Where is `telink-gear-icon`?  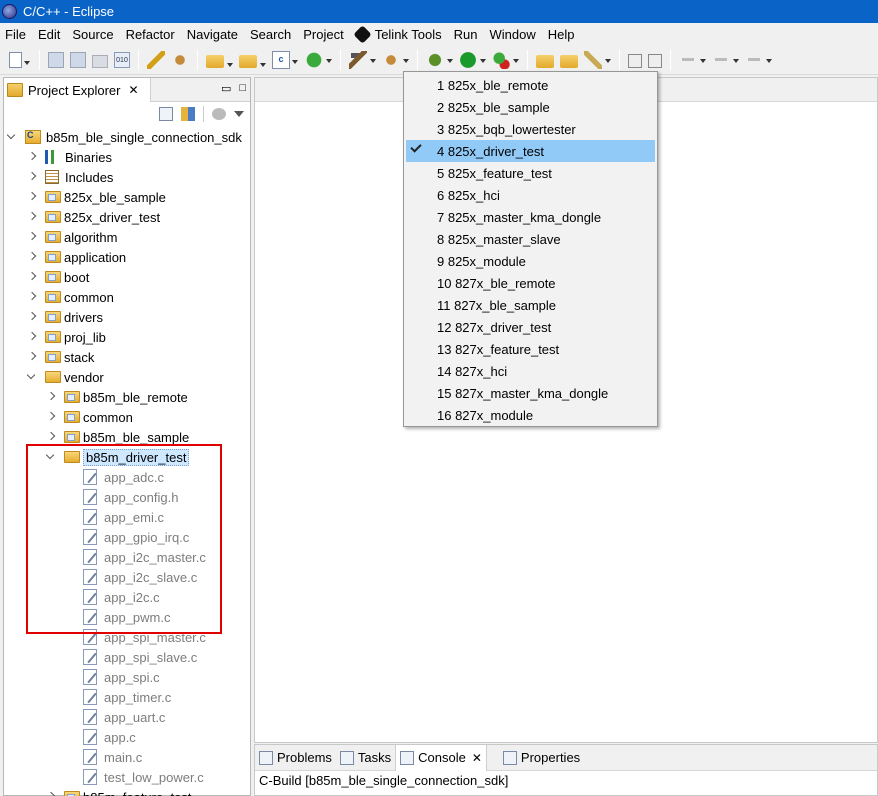
telink-gear-icon is located at coordinates (180, 59).